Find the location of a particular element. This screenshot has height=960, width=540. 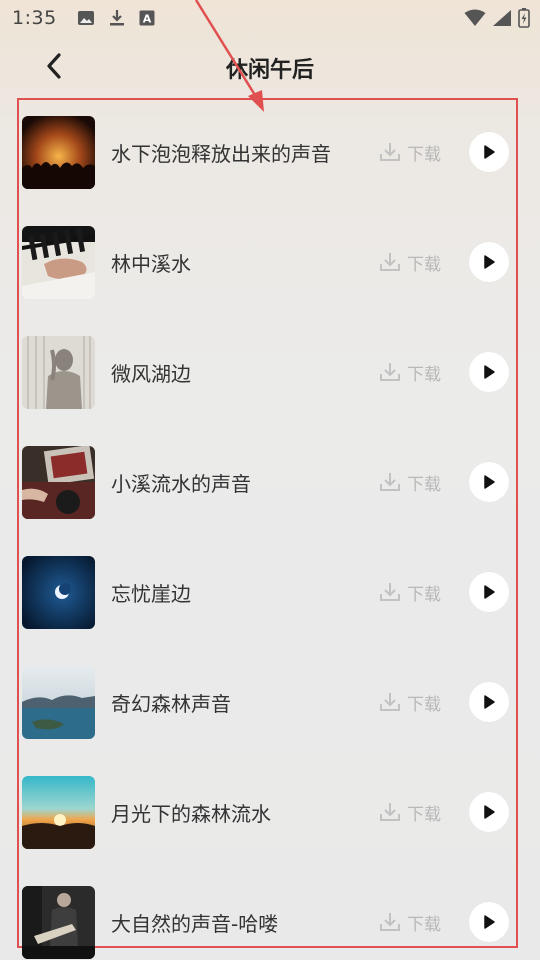

track-row: 月光下的森林流水 下载 is located at coordinates (269, 812).